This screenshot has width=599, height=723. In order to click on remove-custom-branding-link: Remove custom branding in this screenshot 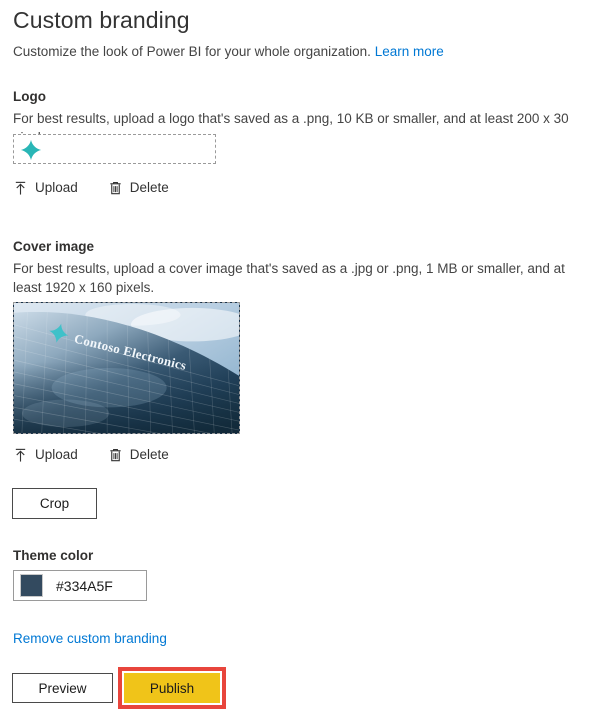, I will do `click(90, 639)`.